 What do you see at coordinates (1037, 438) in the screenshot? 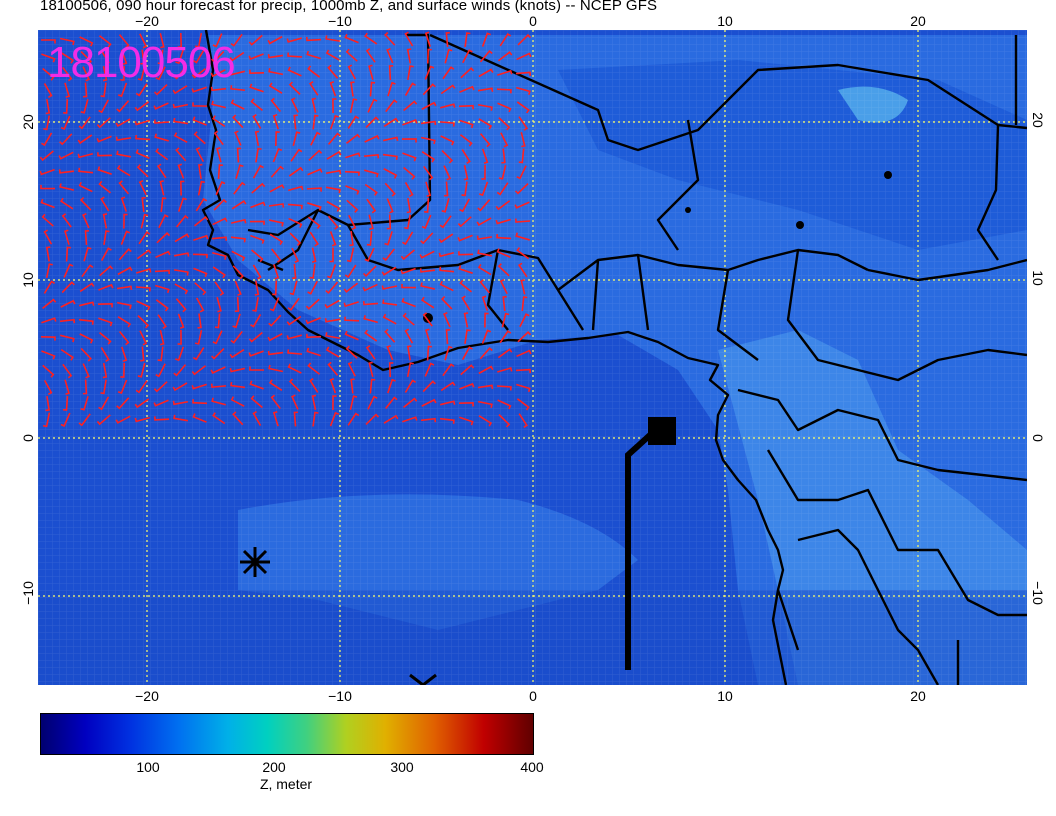
I see `right-lat-tick: 0` at bounding box center [1037, 438].